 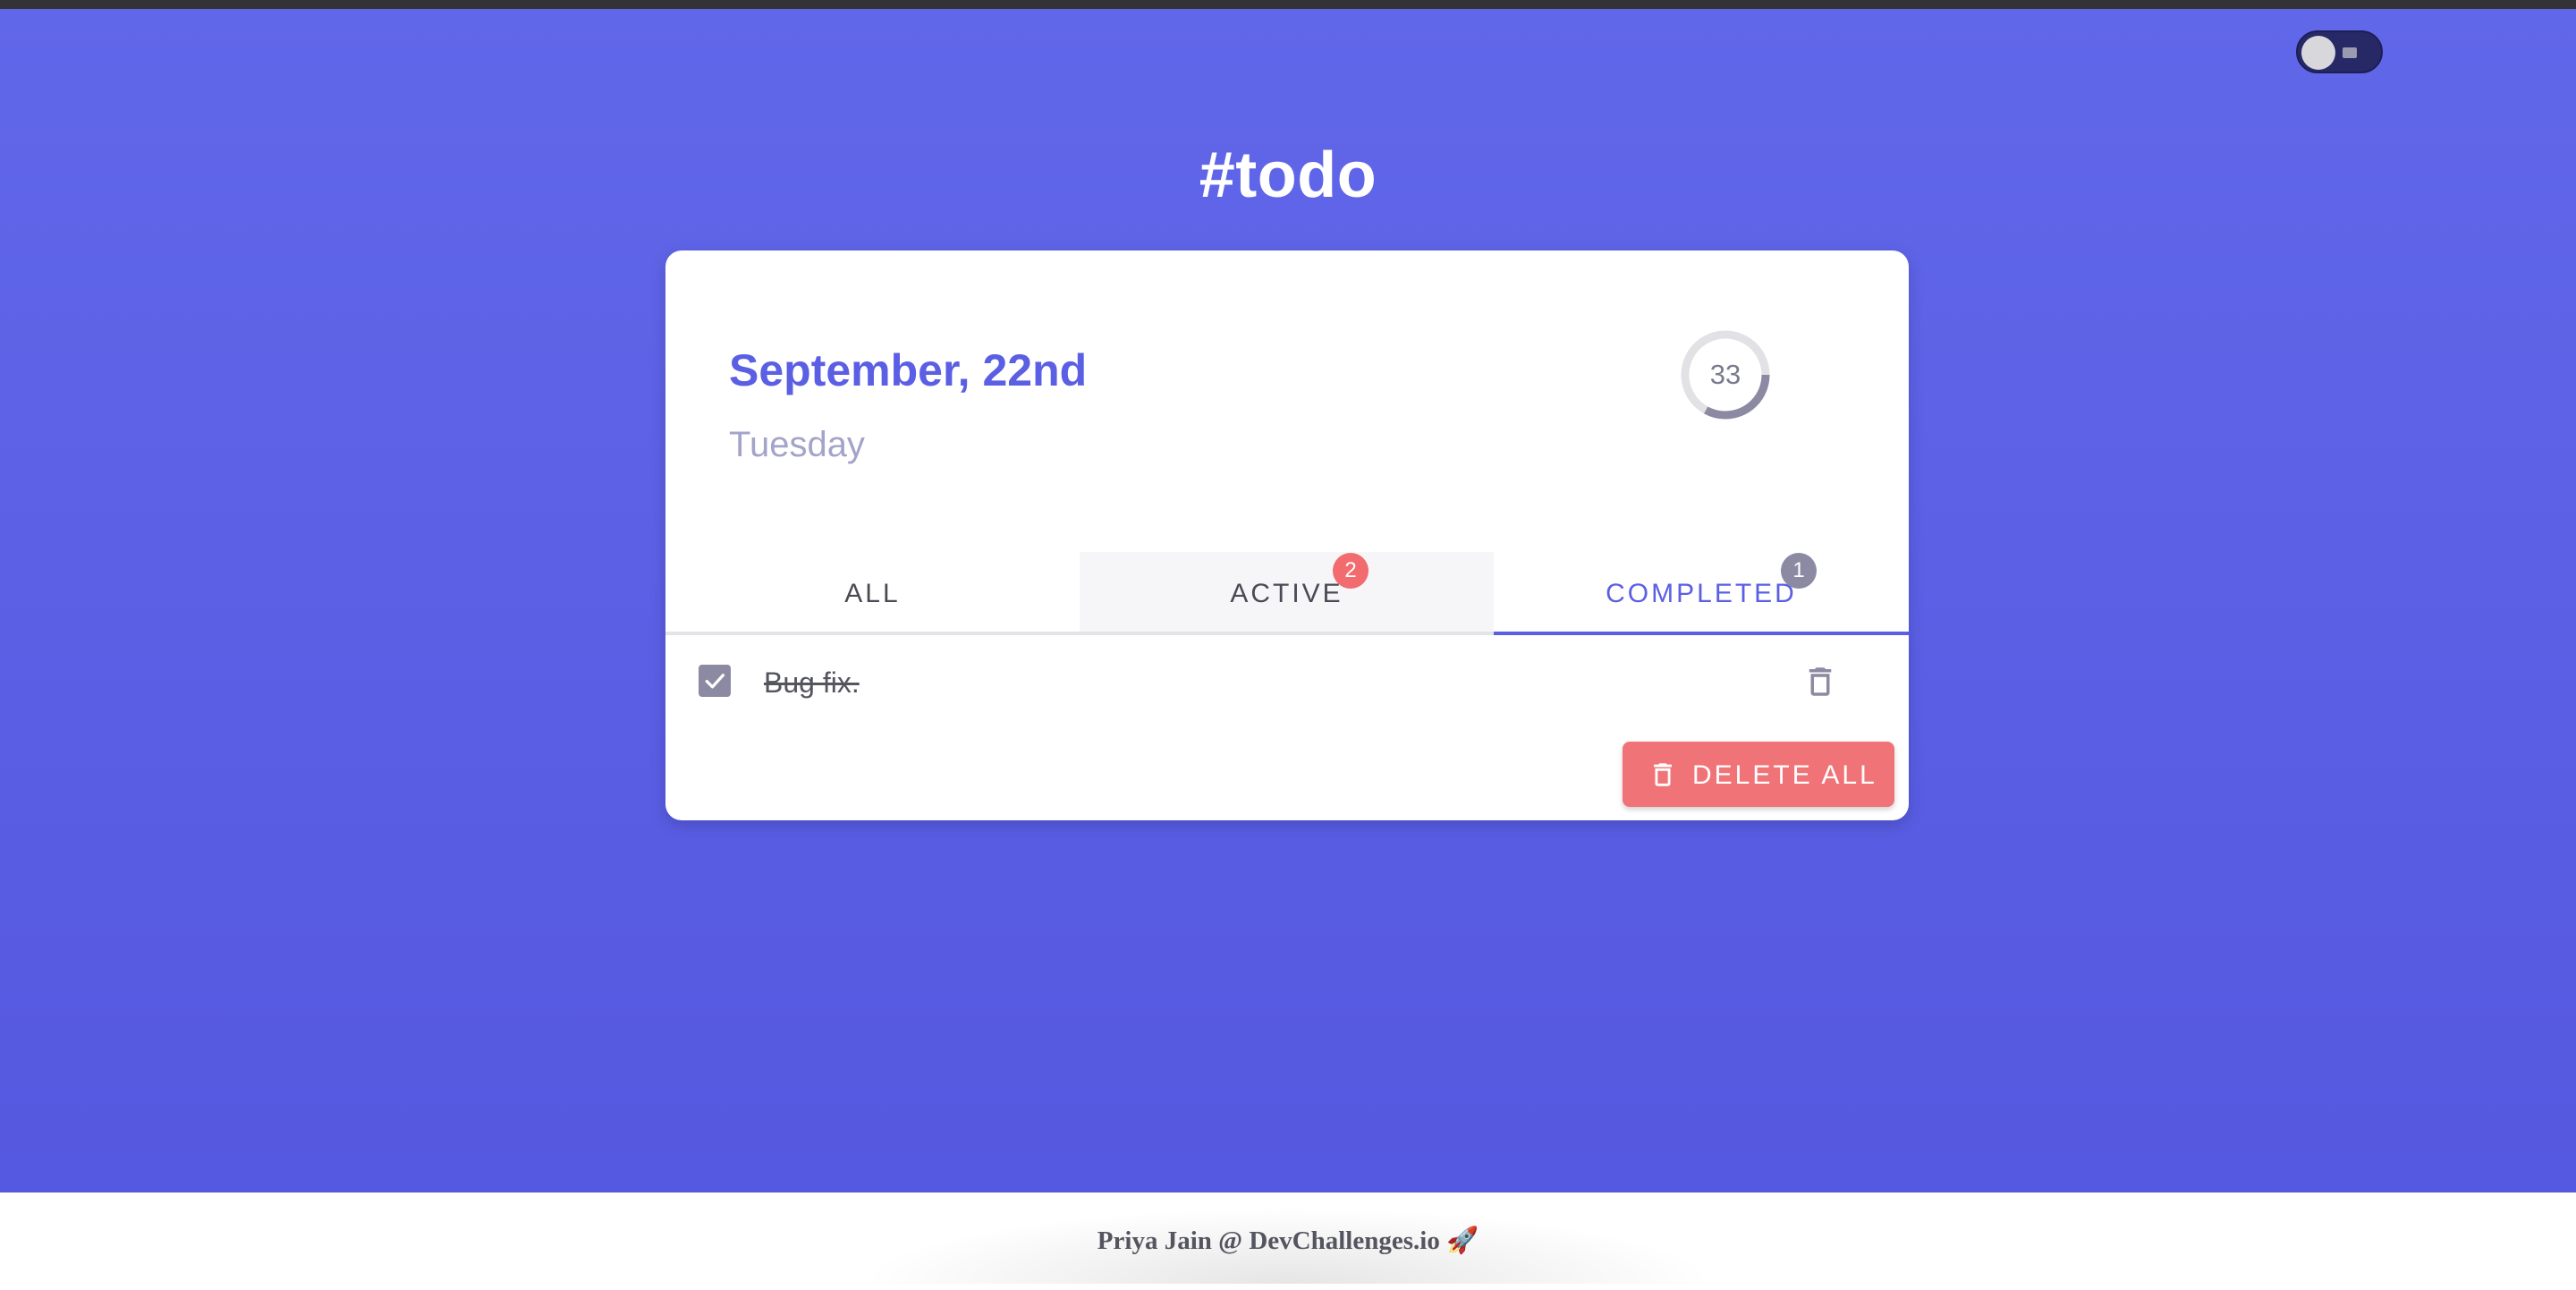 I want to click on window-top-bar, so click(x=1288, y=4).